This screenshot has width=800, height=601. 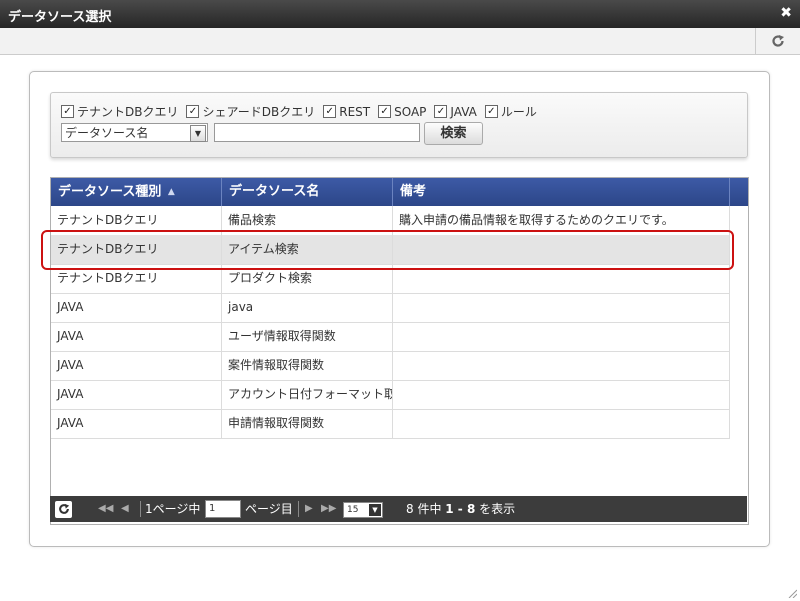 I want to click on filter-checkbox: ✓ シェアードDBクエリ, so click(x=250, y=111).